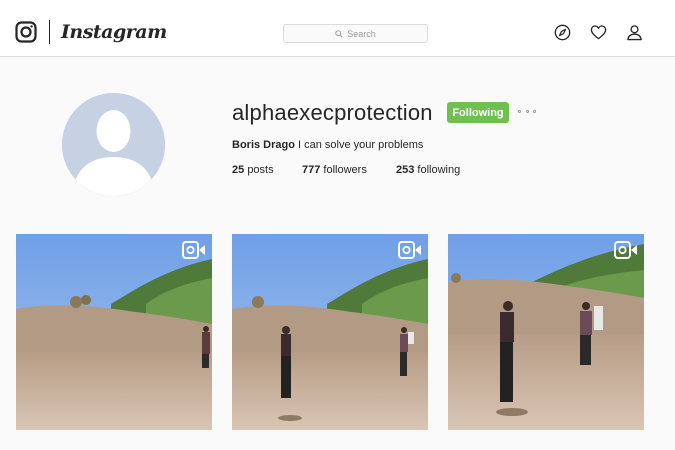  I want to click on posts-label: posts, so click(260, 170).